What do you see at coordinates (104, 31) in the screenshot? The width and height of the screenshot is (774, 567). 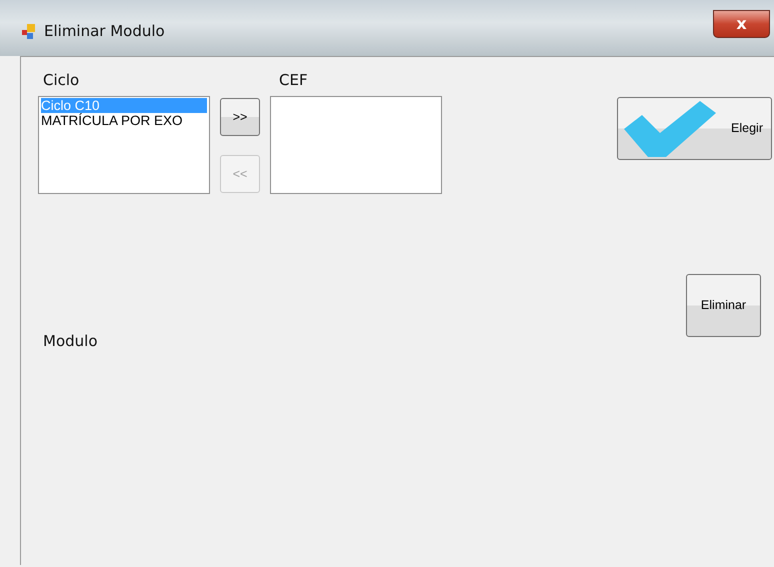 I see `window-title: Eliminar Modulo` at bounding box center [104, 31].